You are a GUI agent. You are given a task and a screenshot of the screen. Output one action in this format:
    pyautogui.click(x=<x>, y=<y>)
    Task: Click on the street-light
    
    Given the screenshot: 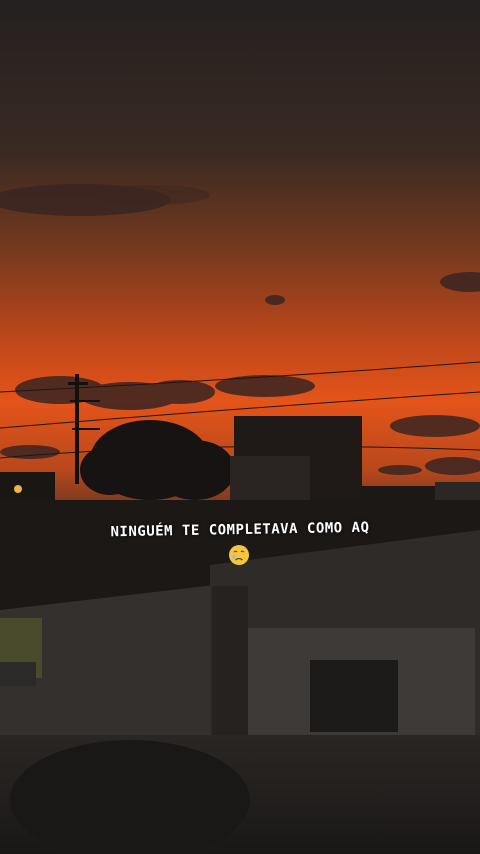 What is the action you would take?
    pyautogui.click(x=18, y=489)
    